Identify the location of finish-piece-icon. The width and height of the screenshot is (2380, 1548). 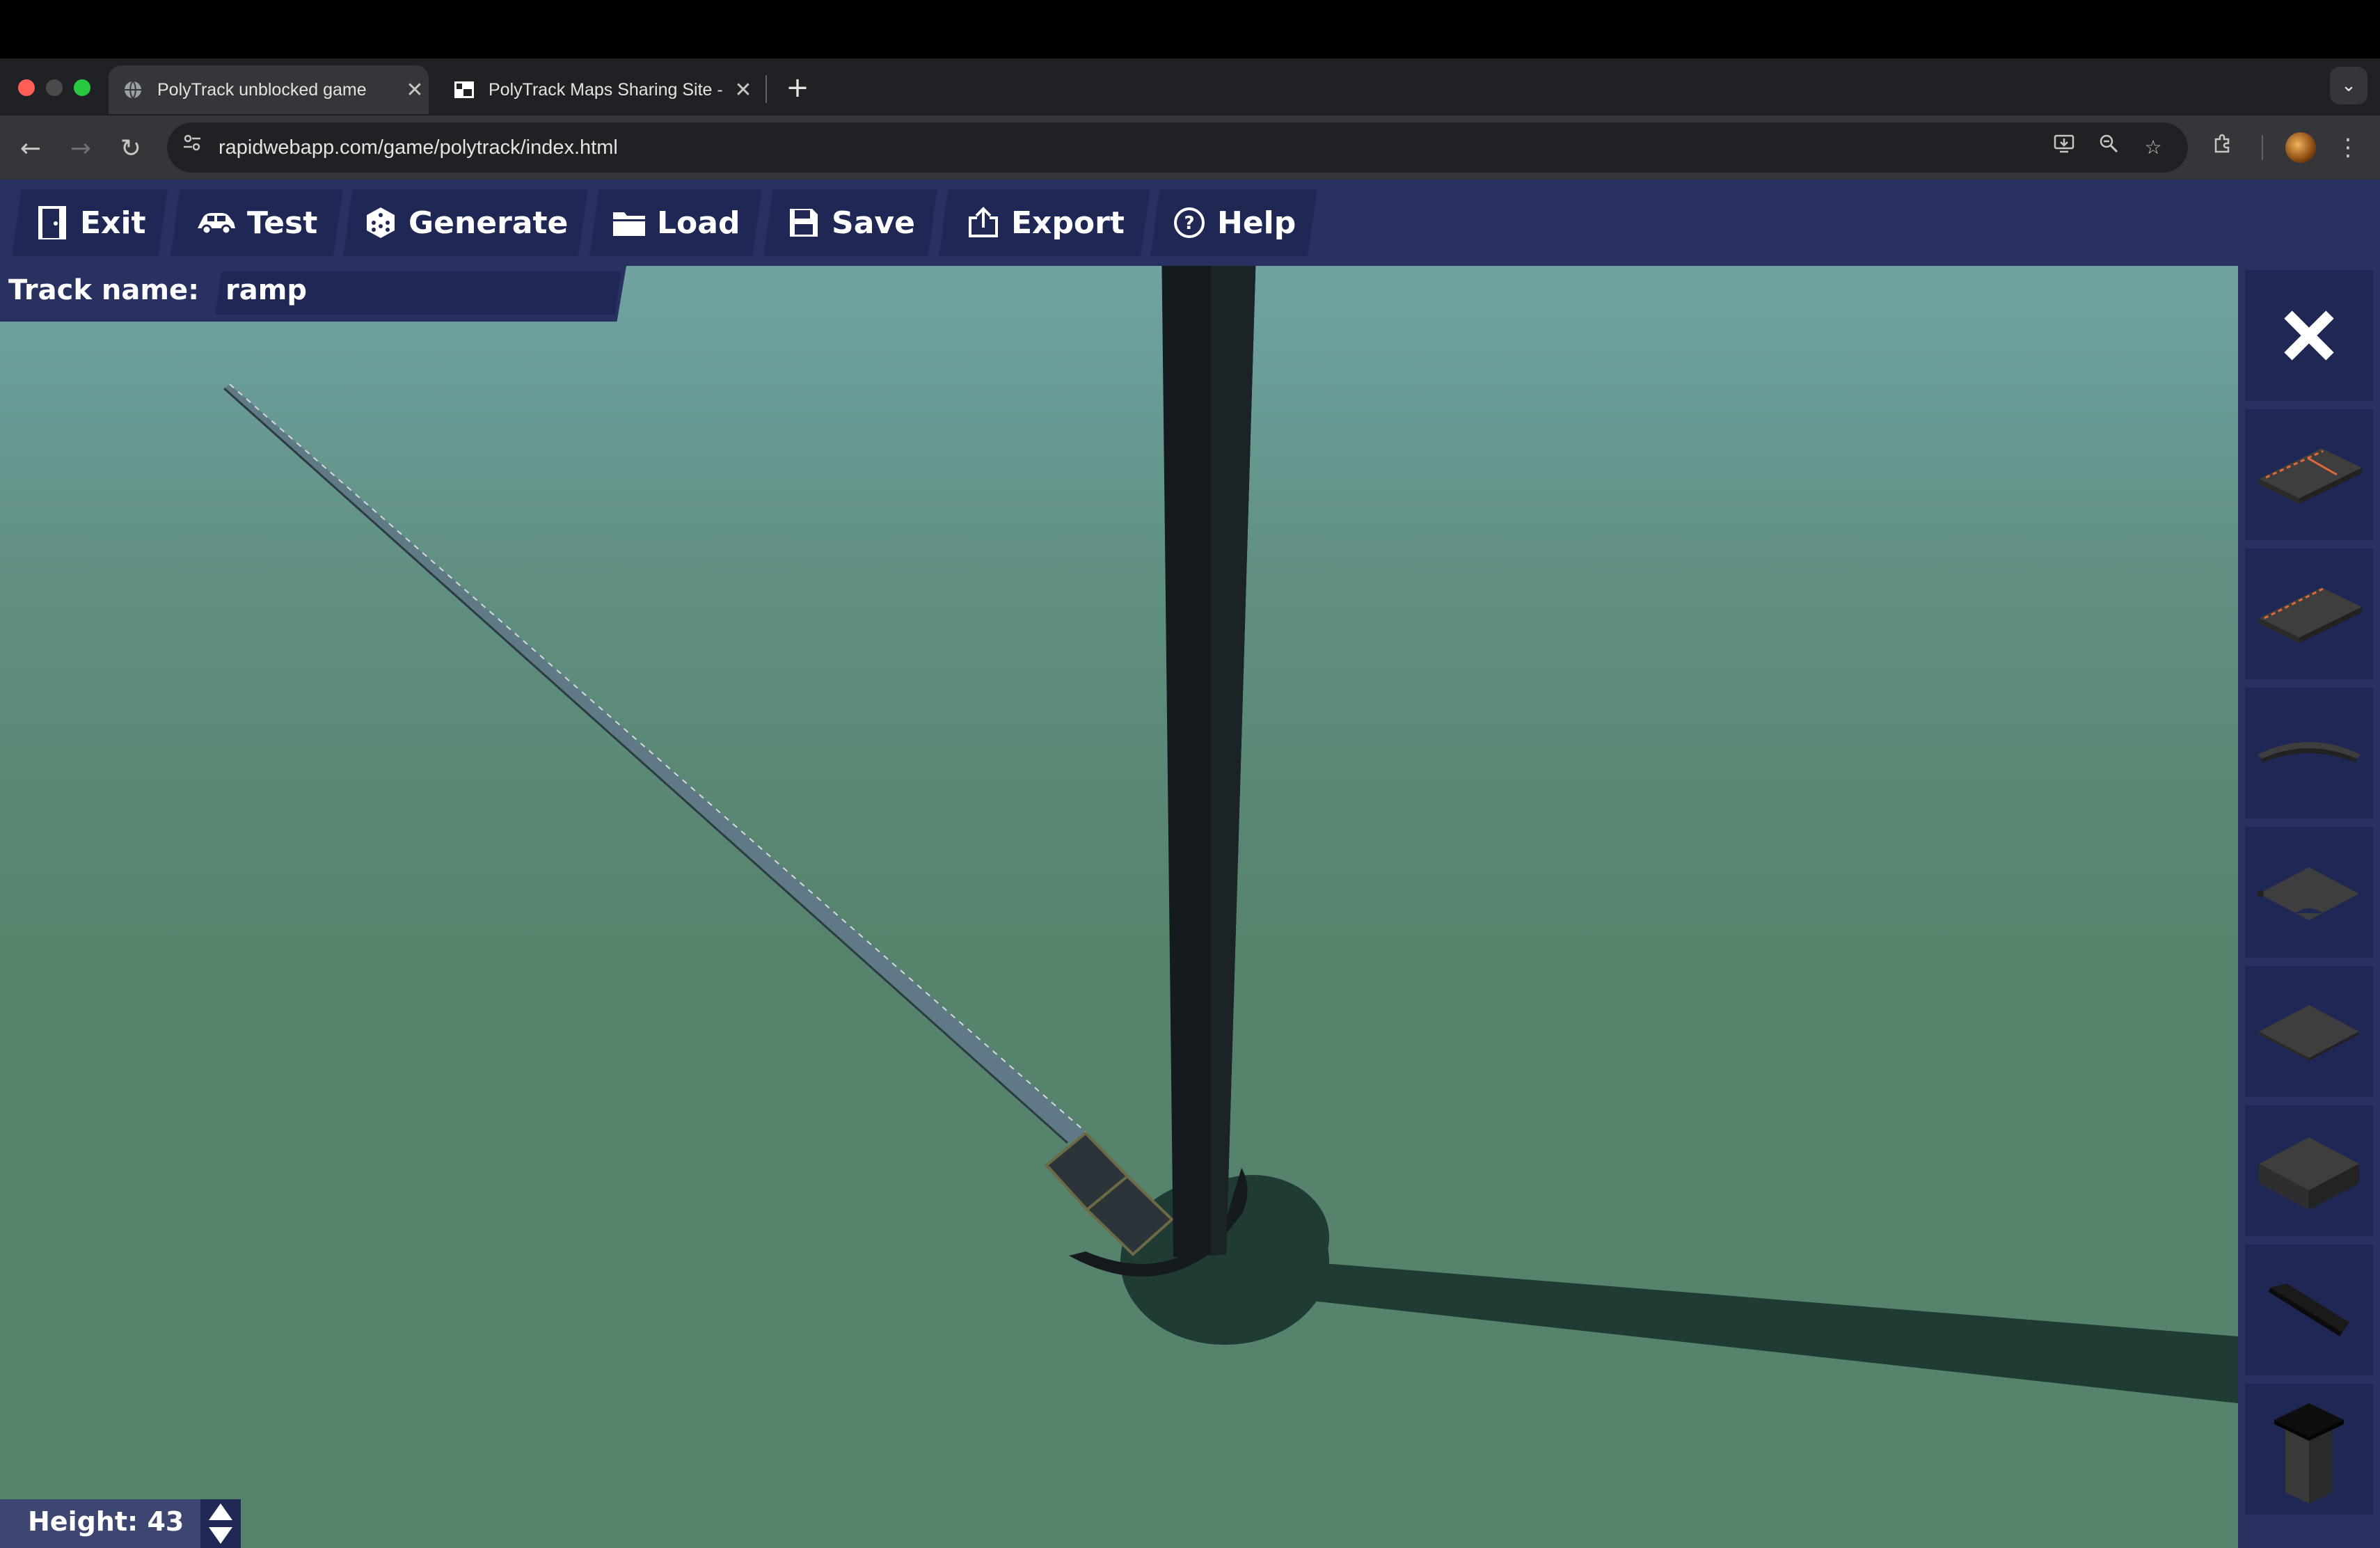
(2310, 615).